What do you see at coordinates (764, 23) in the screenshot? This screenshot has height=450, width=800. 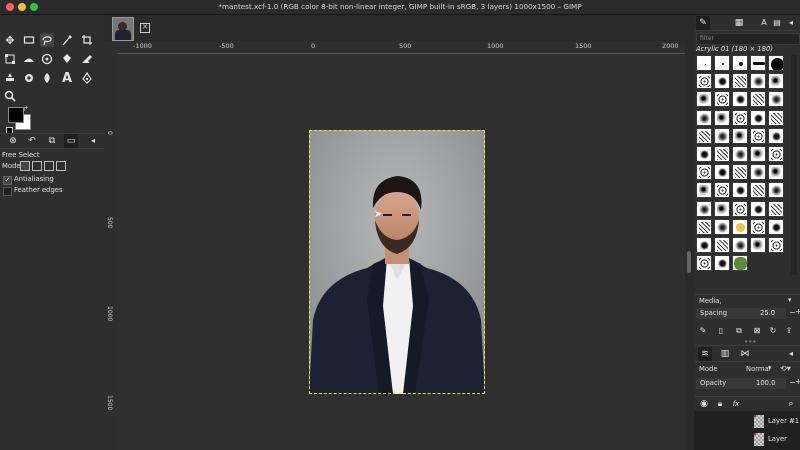 I see `fonts-tab-icon: A` at bounding box center [764, 23].